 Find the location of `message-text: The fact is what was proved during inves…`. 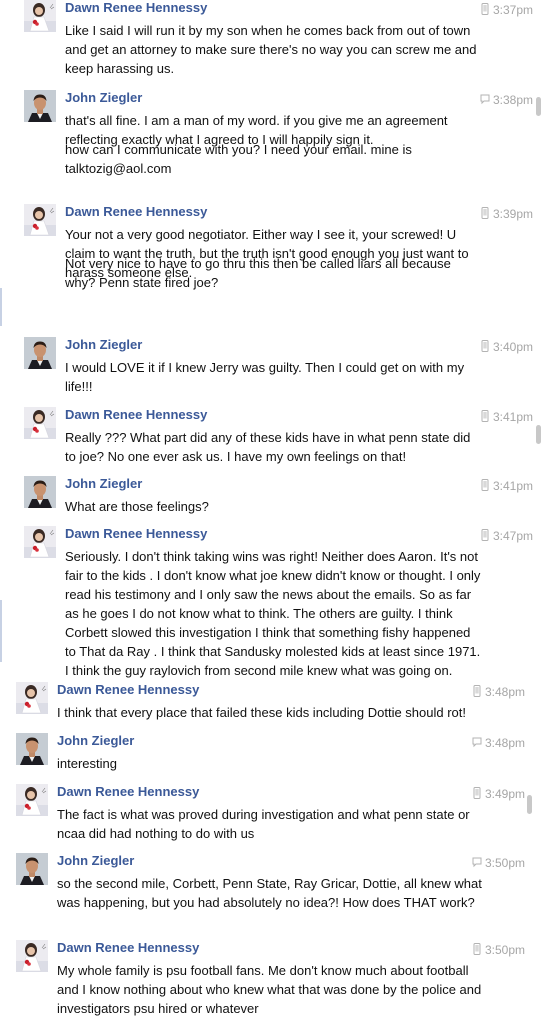

message-text: The fact is what was proved during inves… is located at coordinates (263, 824).